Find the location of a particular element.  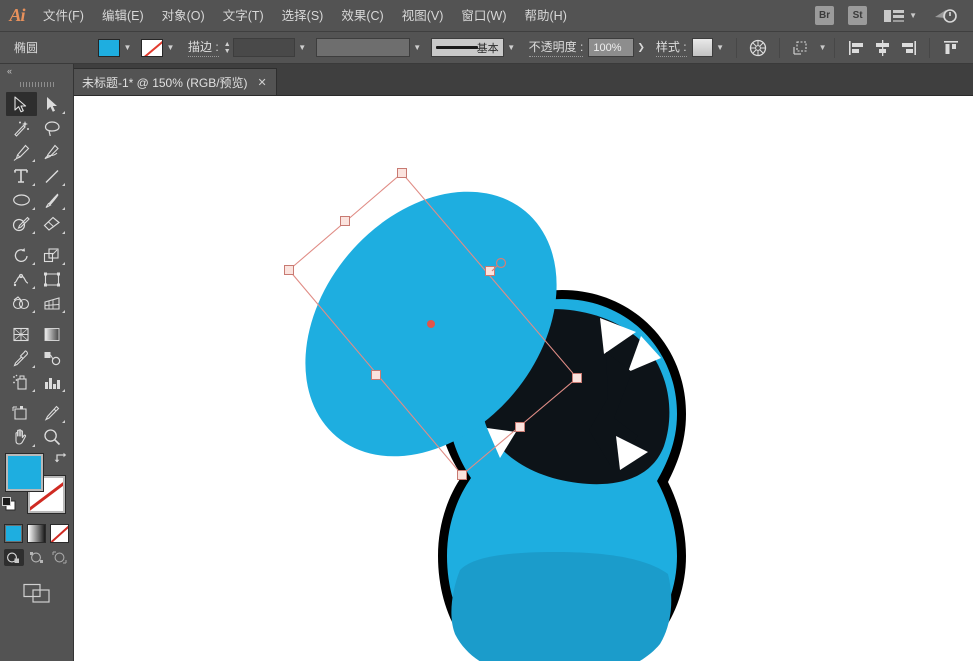

fill-color-swatch is located at coordinates (24, 472).